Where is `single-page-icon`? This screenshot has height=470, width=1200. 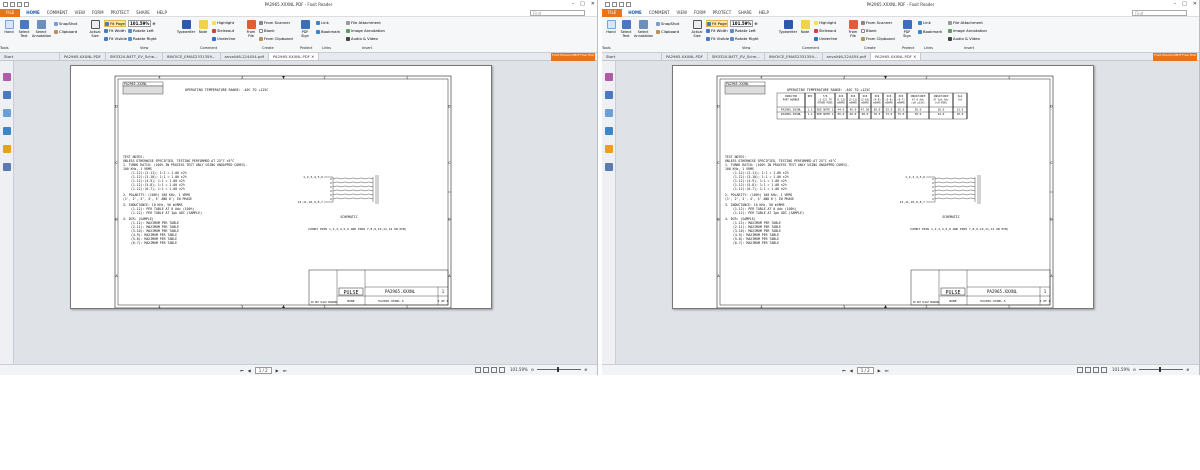 single-page-icon is located at coordinates (478, 370).